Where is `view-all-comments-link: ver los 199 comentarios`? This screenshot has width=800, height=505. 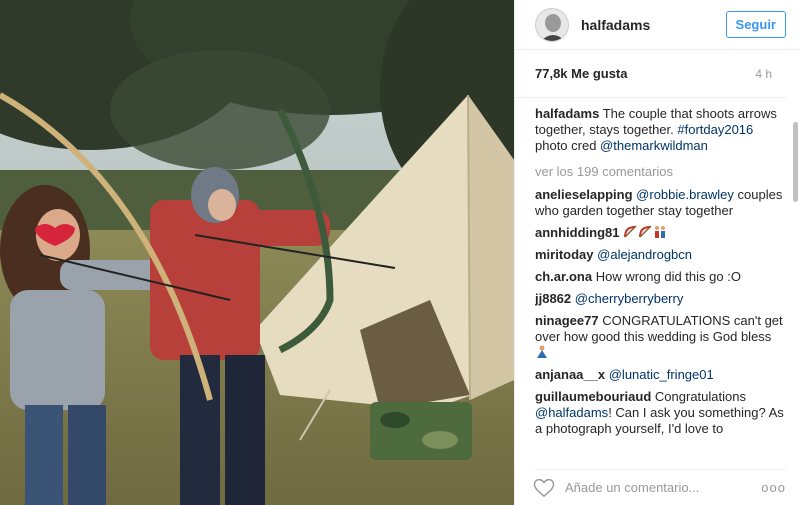
view-all-comments-link: ver los 199 comentarios is located at coordinates (661, 172).